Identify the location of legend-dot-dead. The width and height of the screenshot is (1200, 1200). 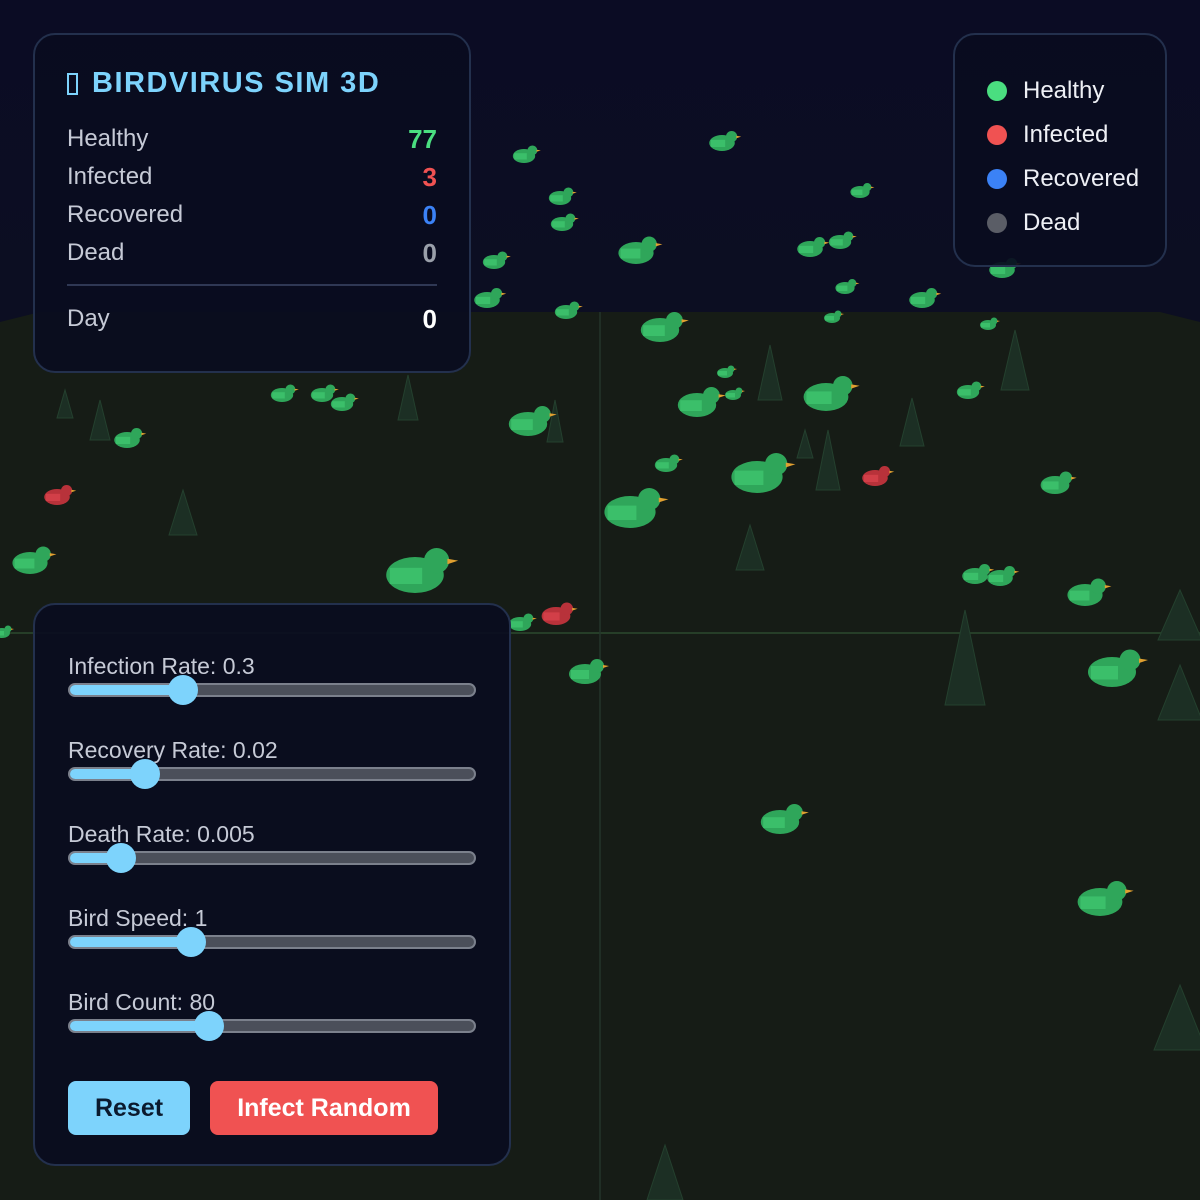
(997, 223).